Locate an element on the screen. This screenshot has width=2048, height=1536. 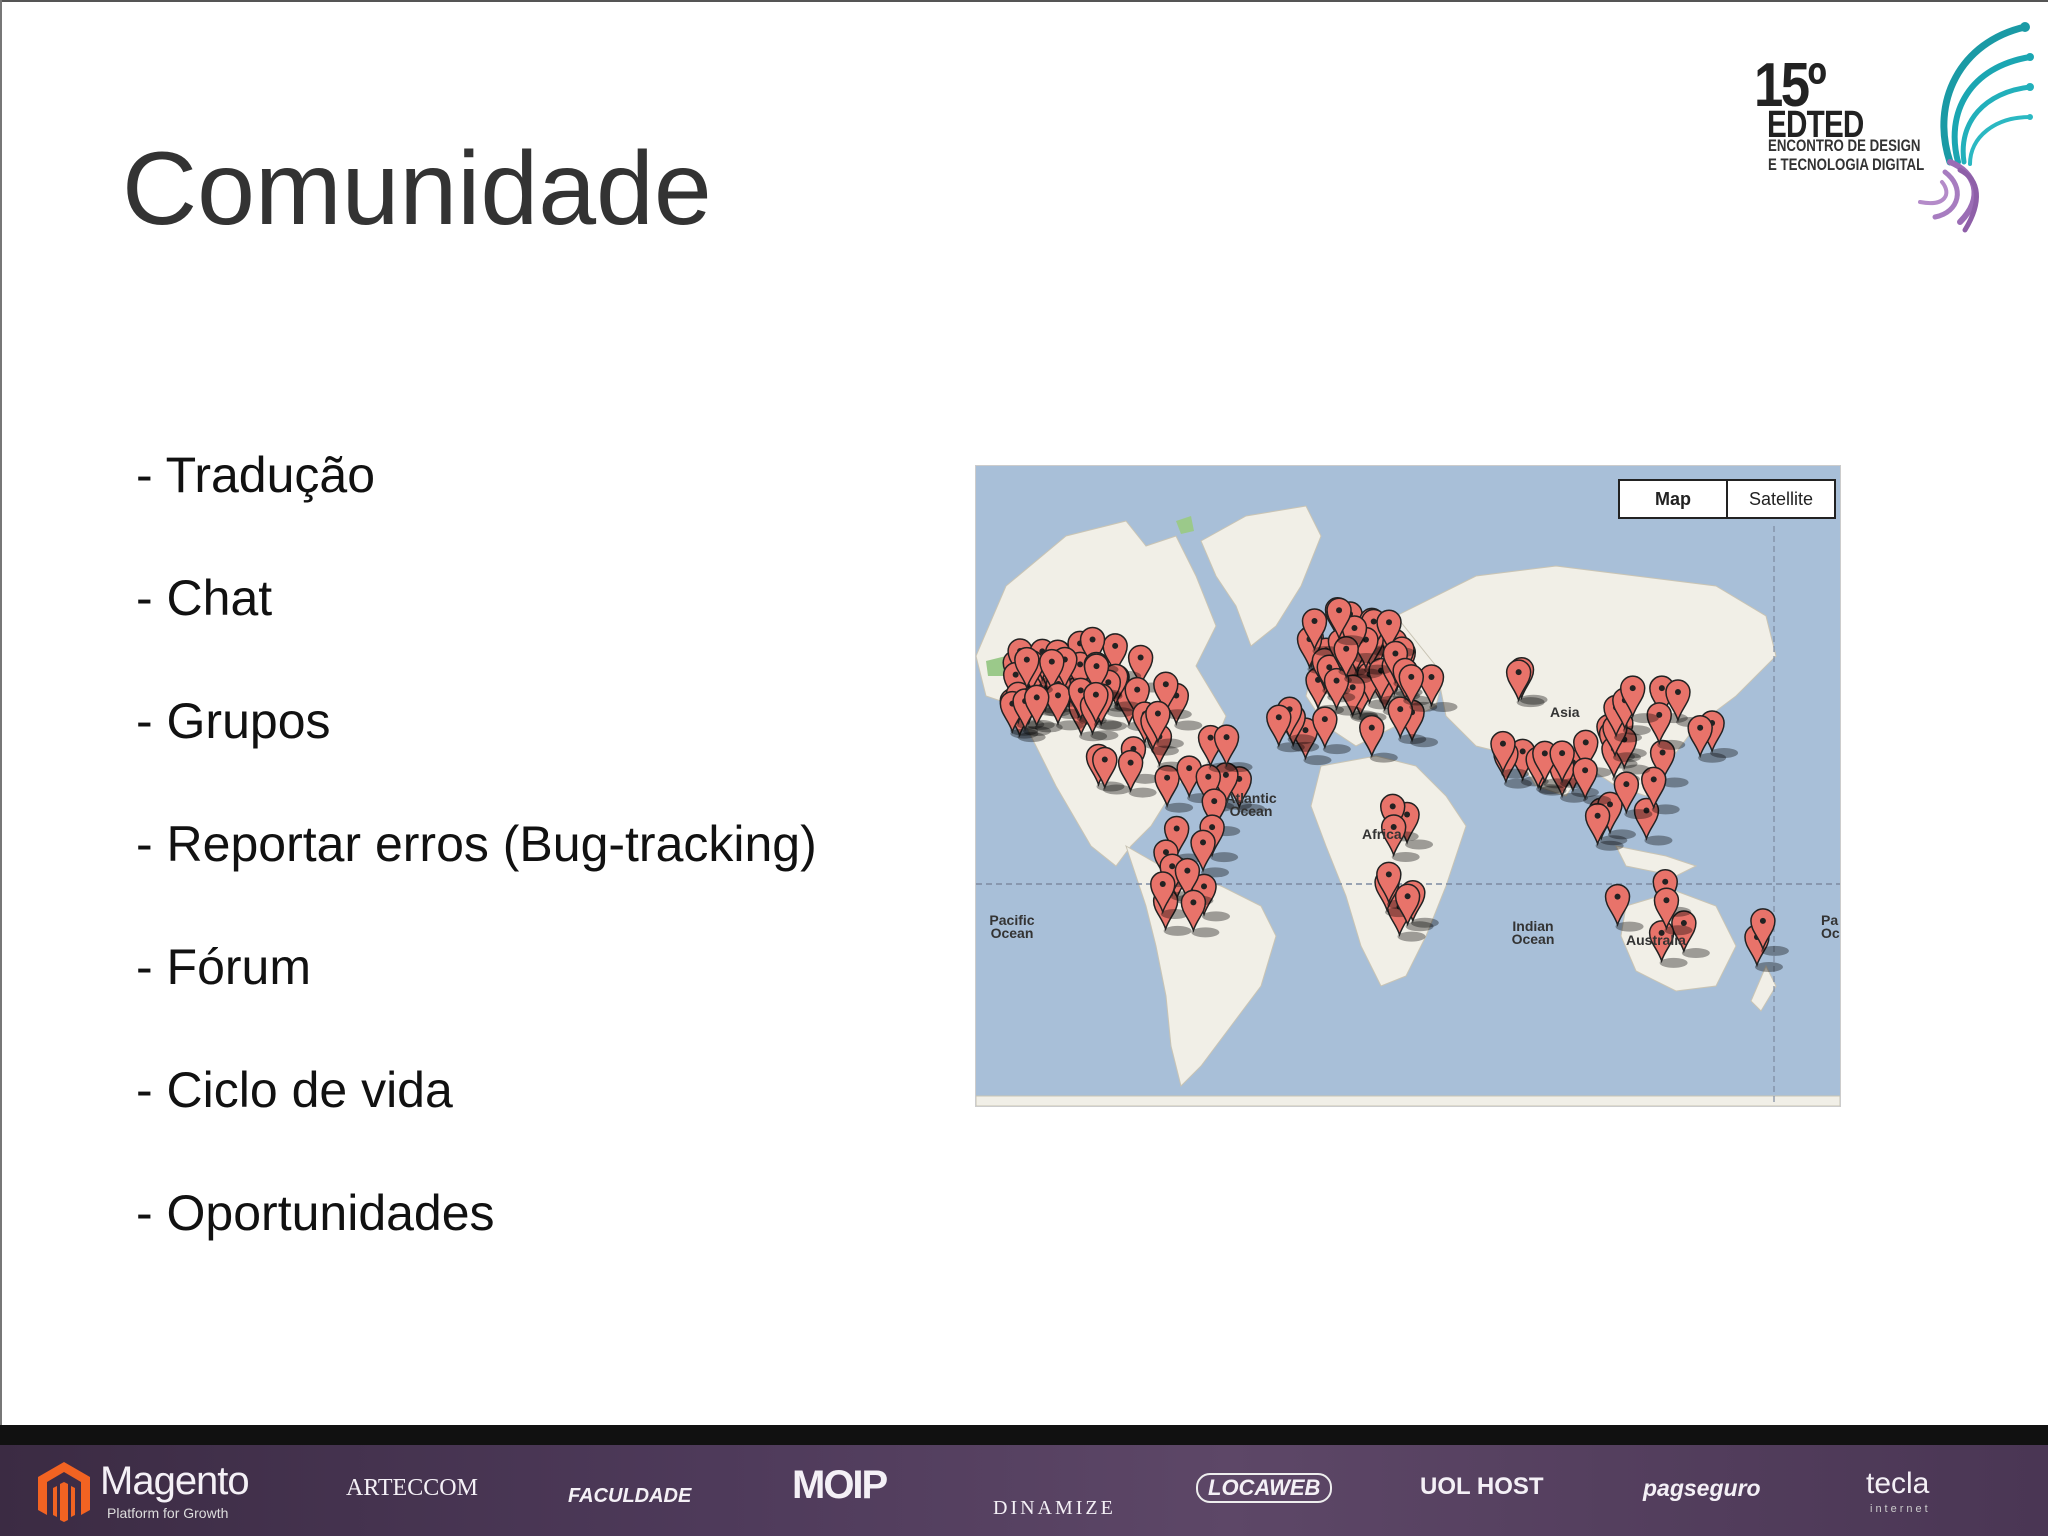
sponsor-tecla: tecla is located at coordinates (1898, 1483).